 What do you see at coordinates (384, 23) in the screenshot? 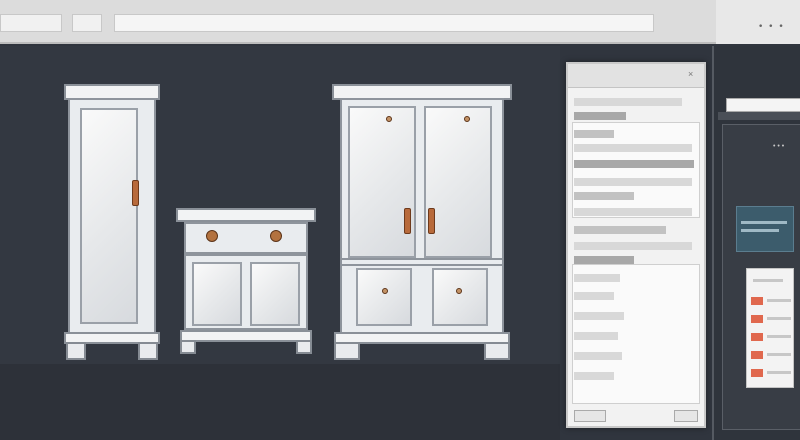
I see `address-input` at bounding box center [384, 23].